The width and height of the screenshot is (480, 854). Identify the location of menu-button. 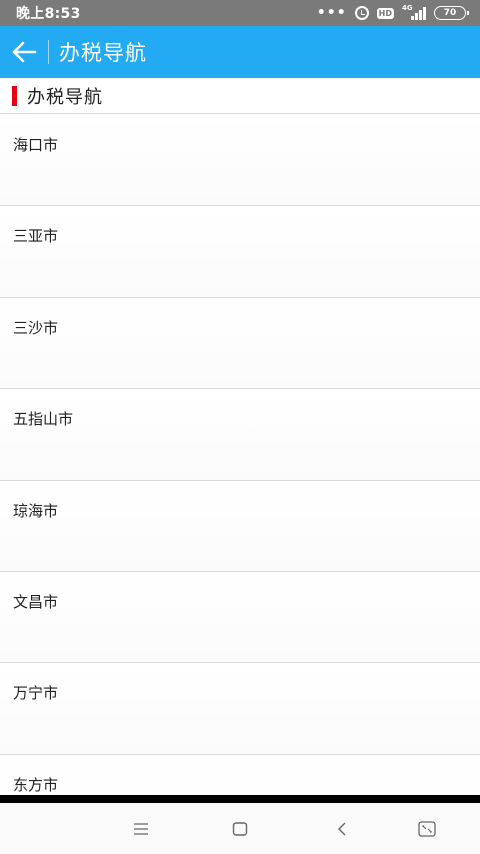
(141, 828).